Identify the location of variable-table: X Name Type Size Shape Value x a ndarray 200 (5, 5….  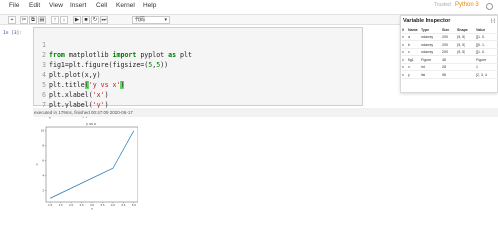
(450, 52).